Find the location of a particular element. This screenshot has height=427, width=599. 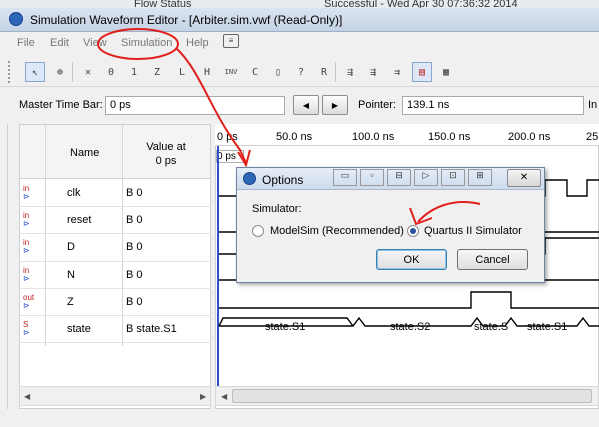

annotation-arrow-to-dialog is located at coordinates (211, 105).